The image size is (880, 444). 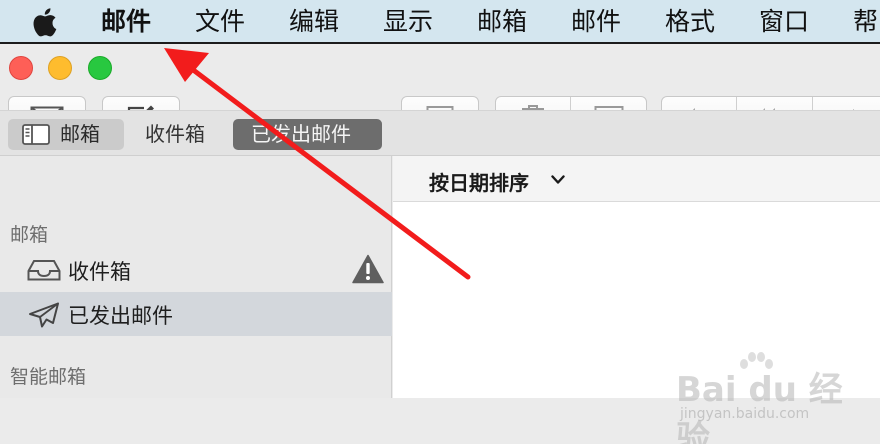 I want to click on sidebar-item-sent: 已发出邮件, so click(x=196, y=314).